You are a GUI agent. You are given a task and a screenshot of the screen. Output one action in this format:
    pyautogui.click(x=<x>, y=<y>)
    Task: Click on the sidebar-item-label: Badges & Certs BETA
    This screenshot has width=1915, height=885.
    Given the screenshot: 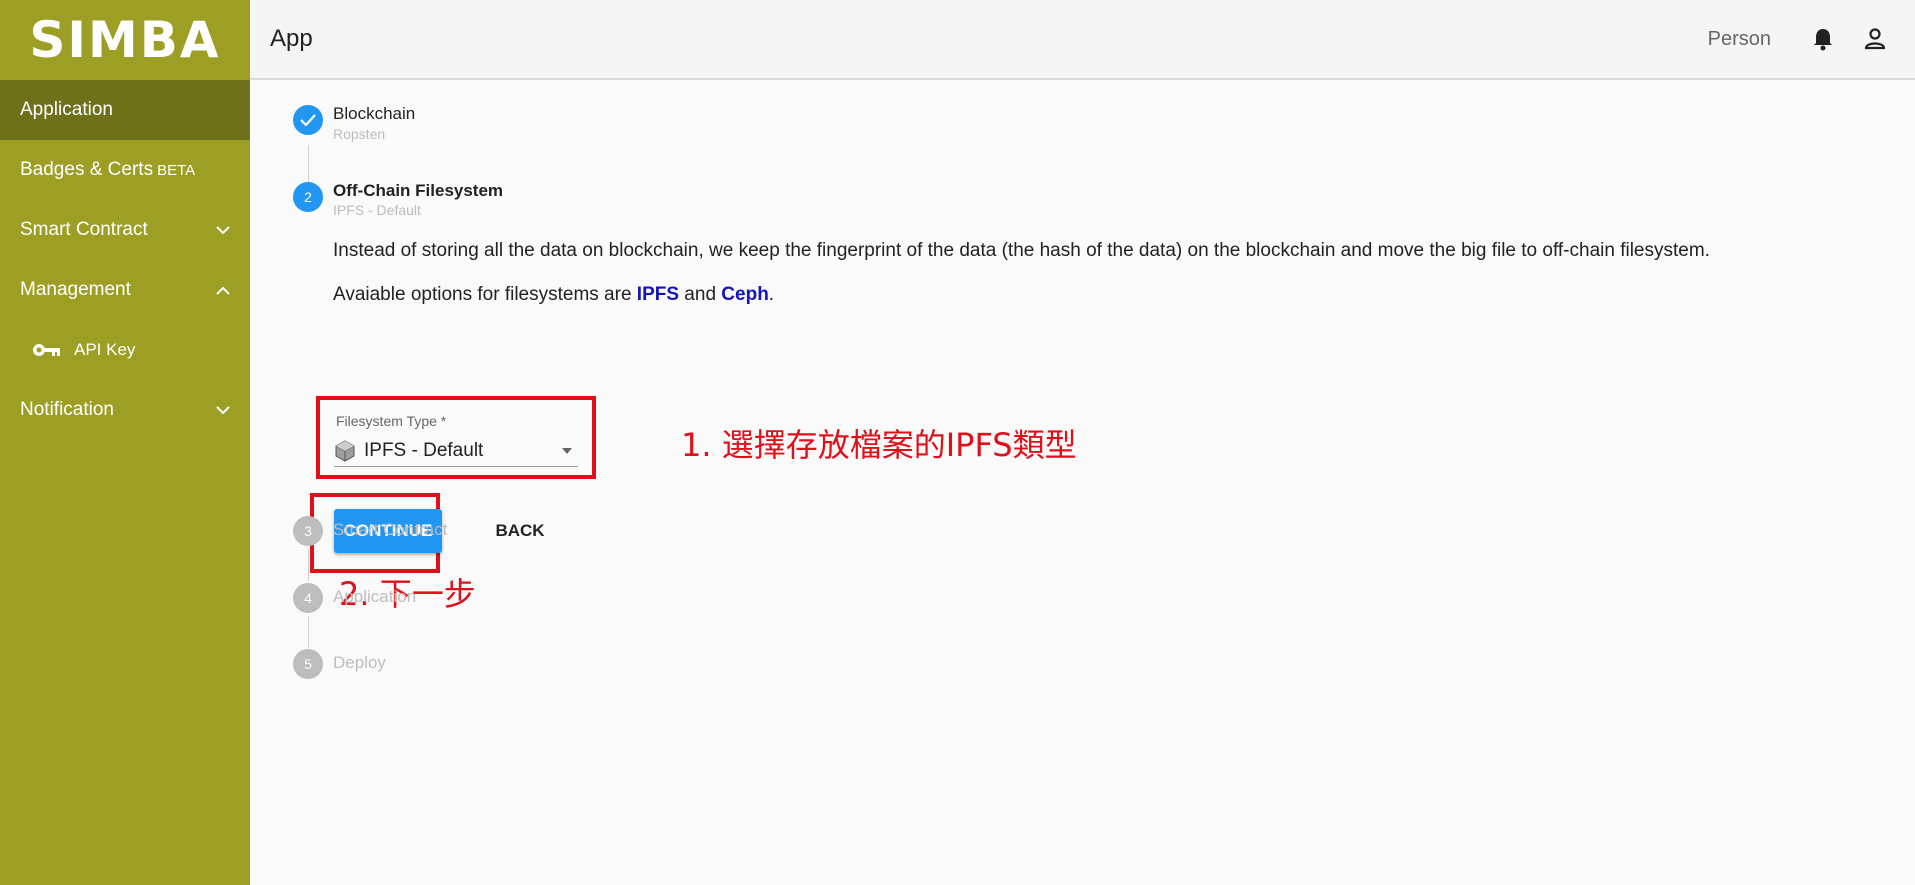 What is the action you would take?
    pyautogui.click(x=108, y=169)
    